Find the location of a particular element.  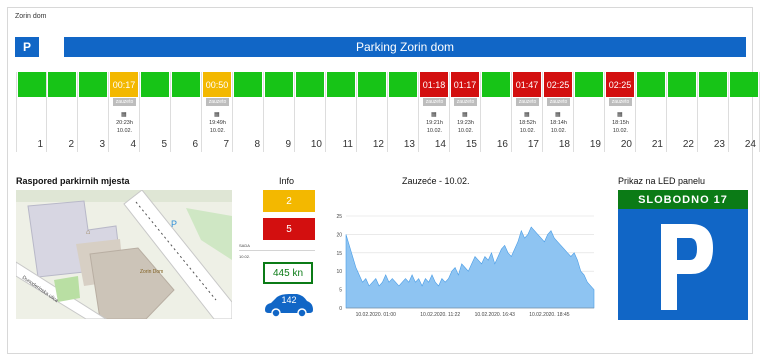

parking-spot-14: 01:18 zauzeto ▦ 19:21h 10.02. 14 is located at coordinates (434, 112).